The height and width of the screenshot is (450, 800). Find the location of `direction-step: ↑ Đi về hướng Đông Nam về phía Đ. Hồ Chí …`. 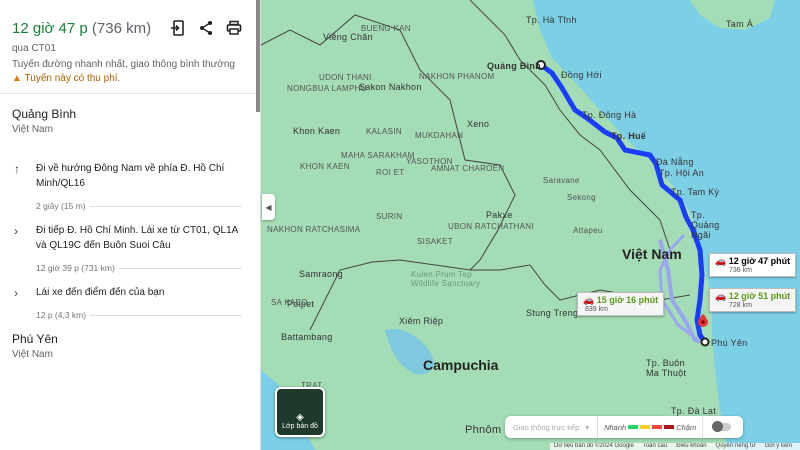

direction-step: ↑ Đi về hướng Đông Nam về phía Đ. Hồ Chí … is located at coordinates (130, 176).